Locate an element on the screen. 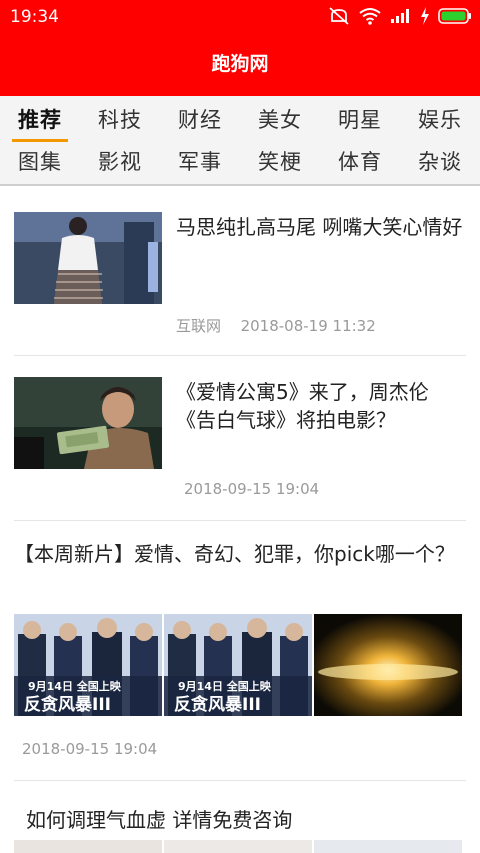  signal-icon is located at coordinates (401, 16).